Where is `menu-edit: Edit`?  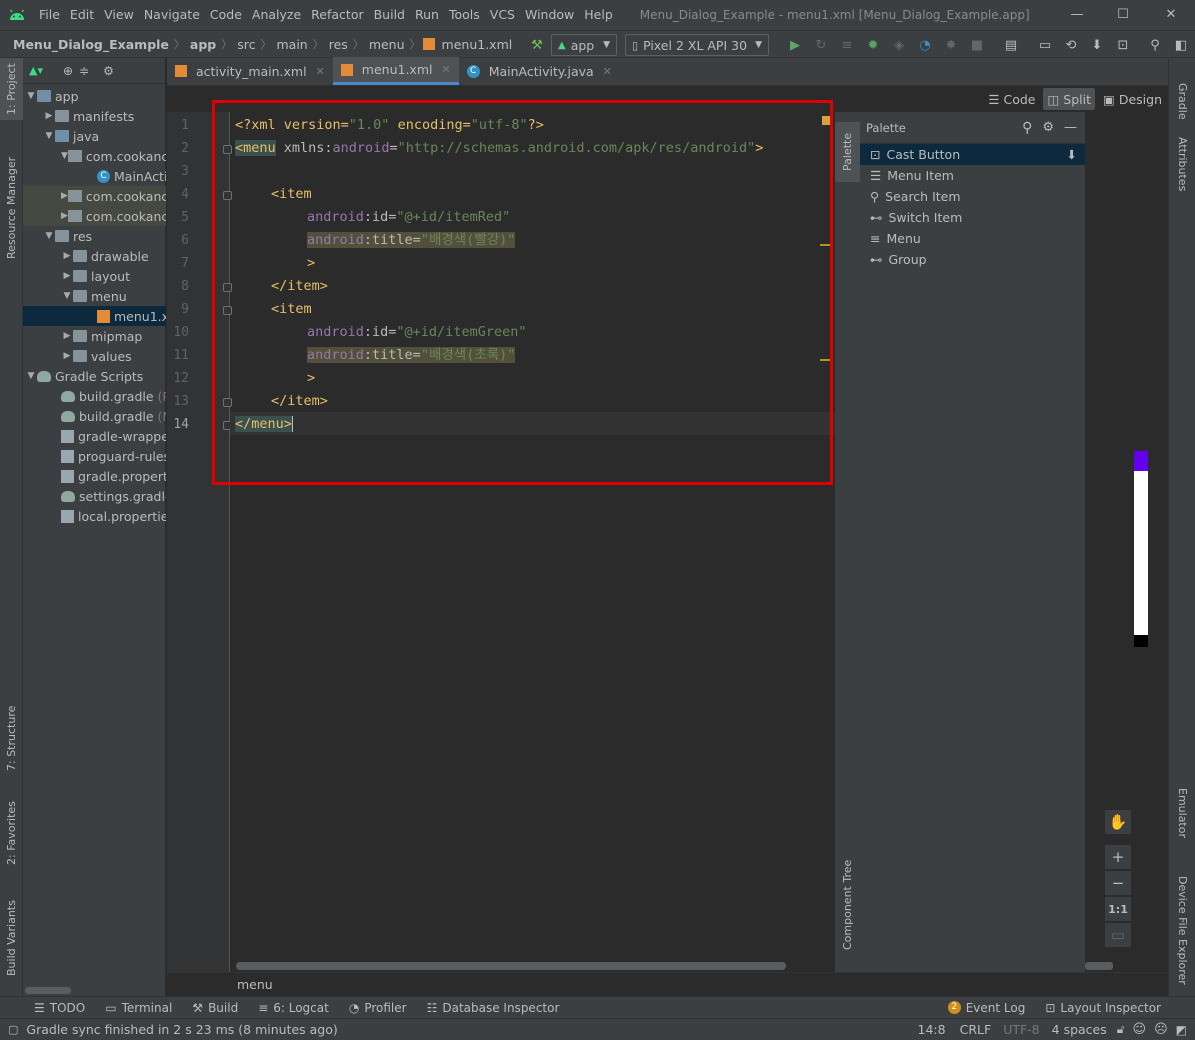 menu-edit: Edit is located at coordinates (82, 15).